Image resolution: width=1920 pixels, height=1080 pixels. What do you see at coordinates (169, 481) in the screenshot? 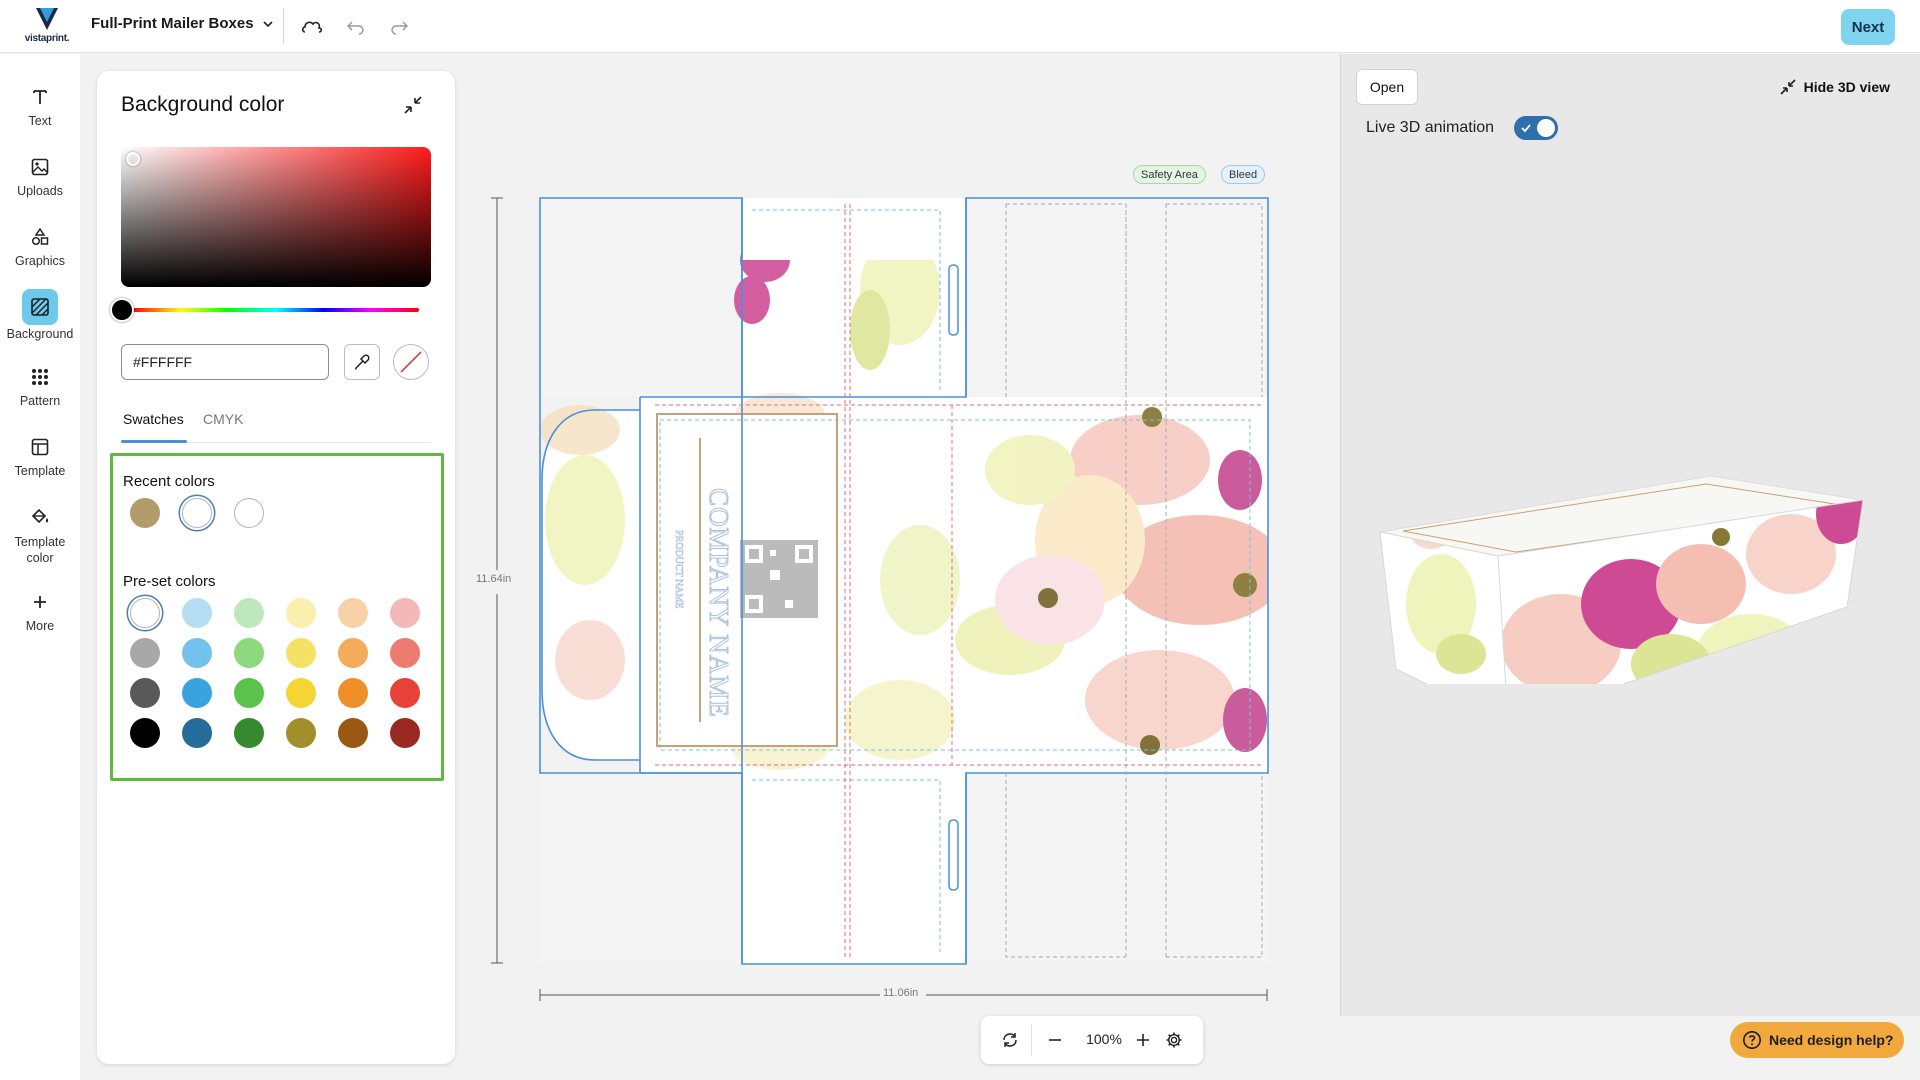
I see `recent-colors-label: Recent colors` at bounding box center [169, 481].